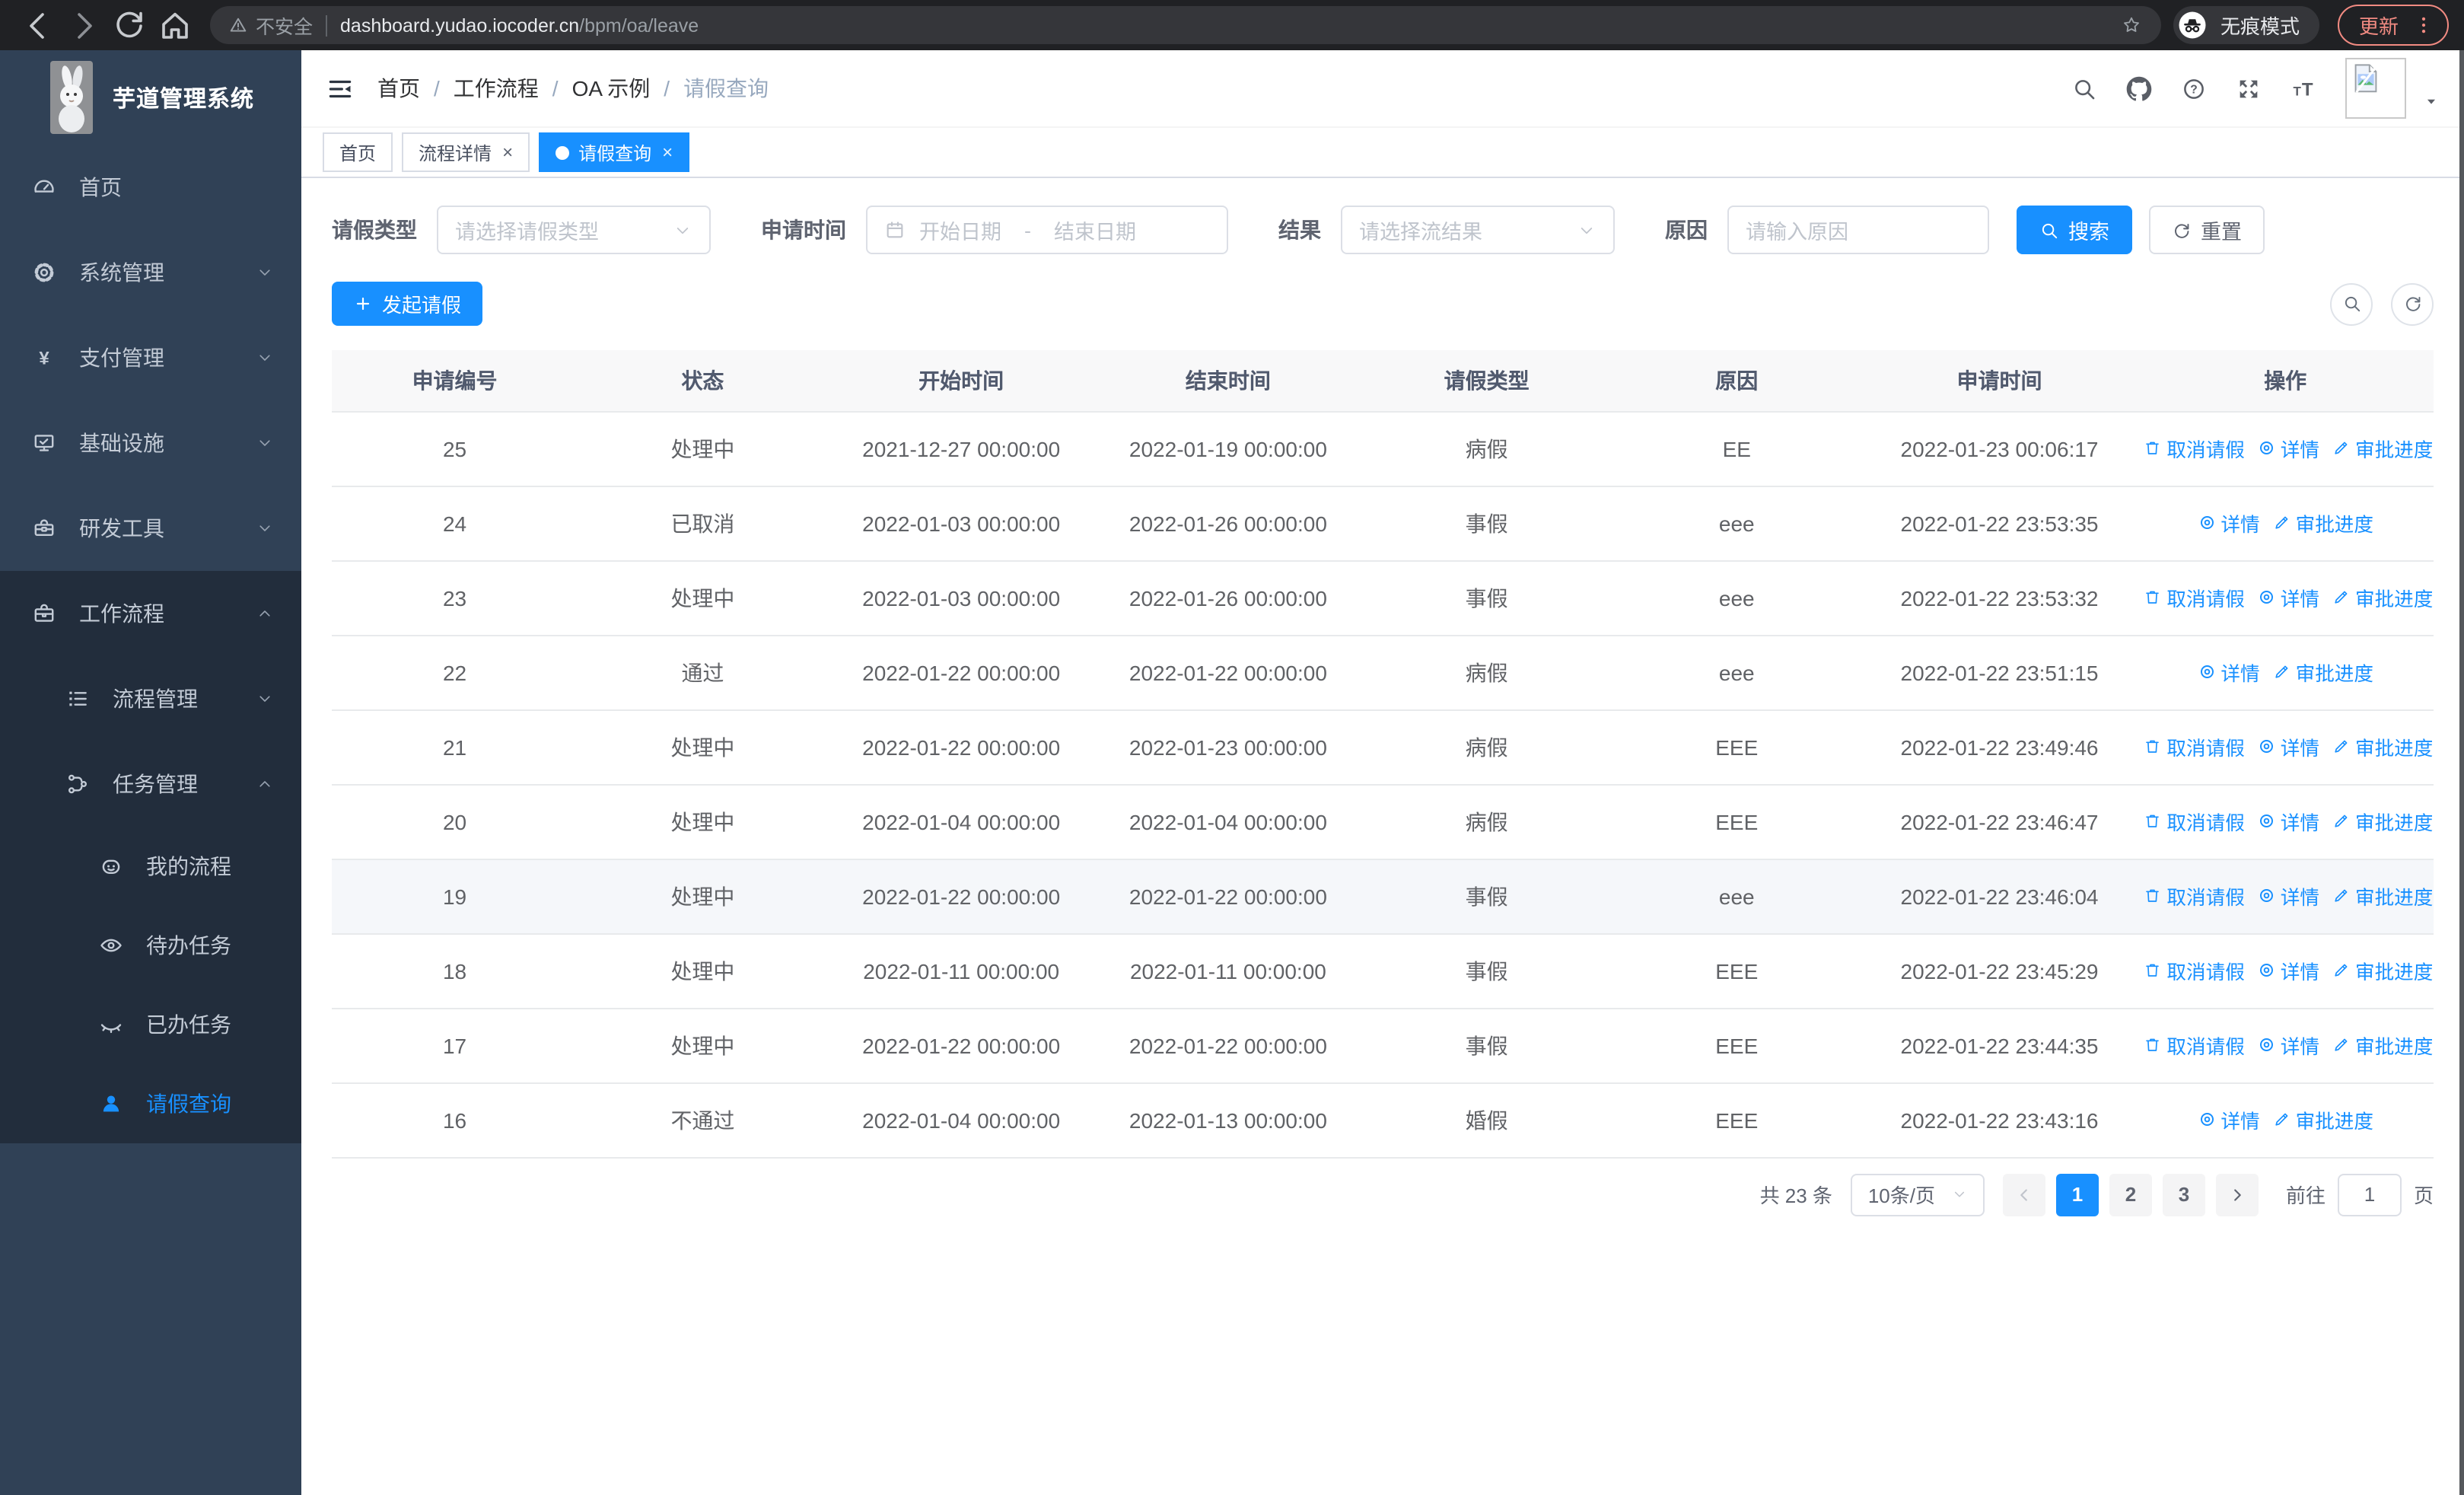  Describe the element at coordinates (150, 784) in the screenshot. I see `sidebar-item-task-mgmt: 任务管理` at that location.